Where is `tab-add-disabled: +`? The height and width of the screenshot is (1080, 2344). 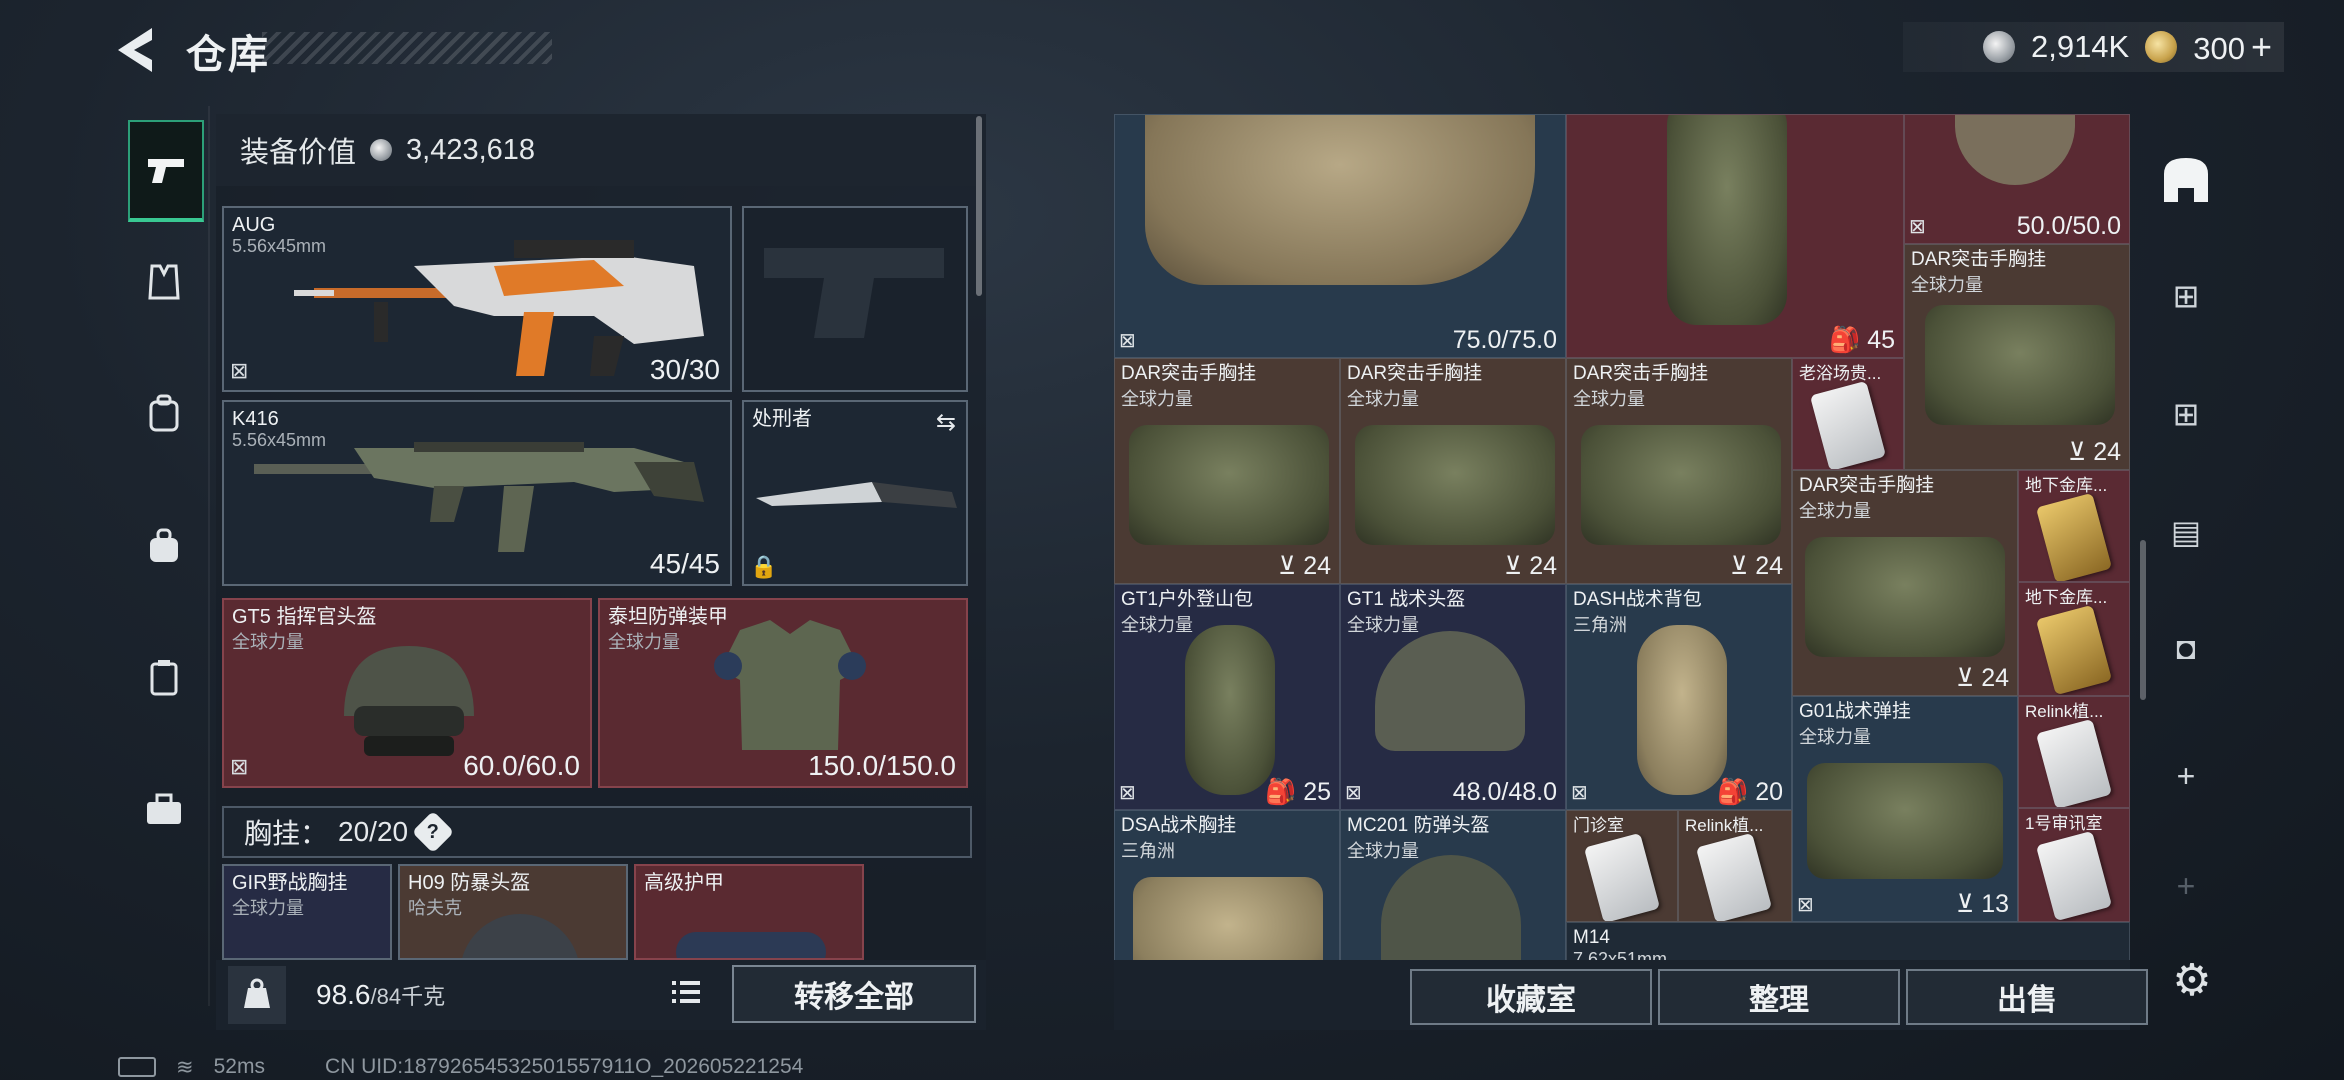
tab-add-disabled: + is located at coordinates (2186, 886).